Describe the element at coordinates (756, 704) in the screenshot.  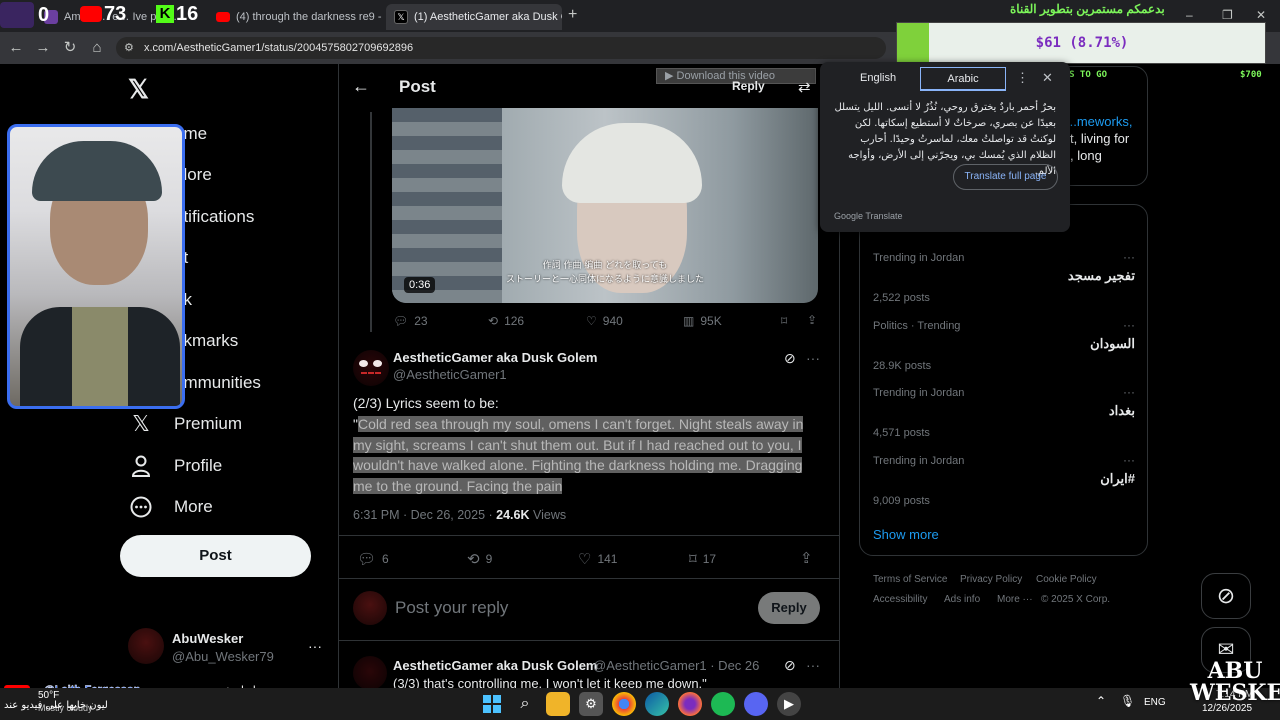
I see `discord-icon` at that location.